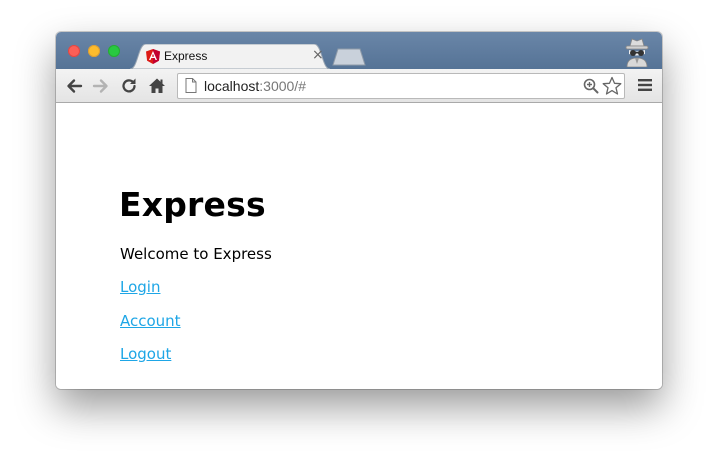 This screenshot has width=718, height=470. What do you see at coordinates (157, 86) in the screenshot?
I see `home-icon` at bounding box center [157, 86].